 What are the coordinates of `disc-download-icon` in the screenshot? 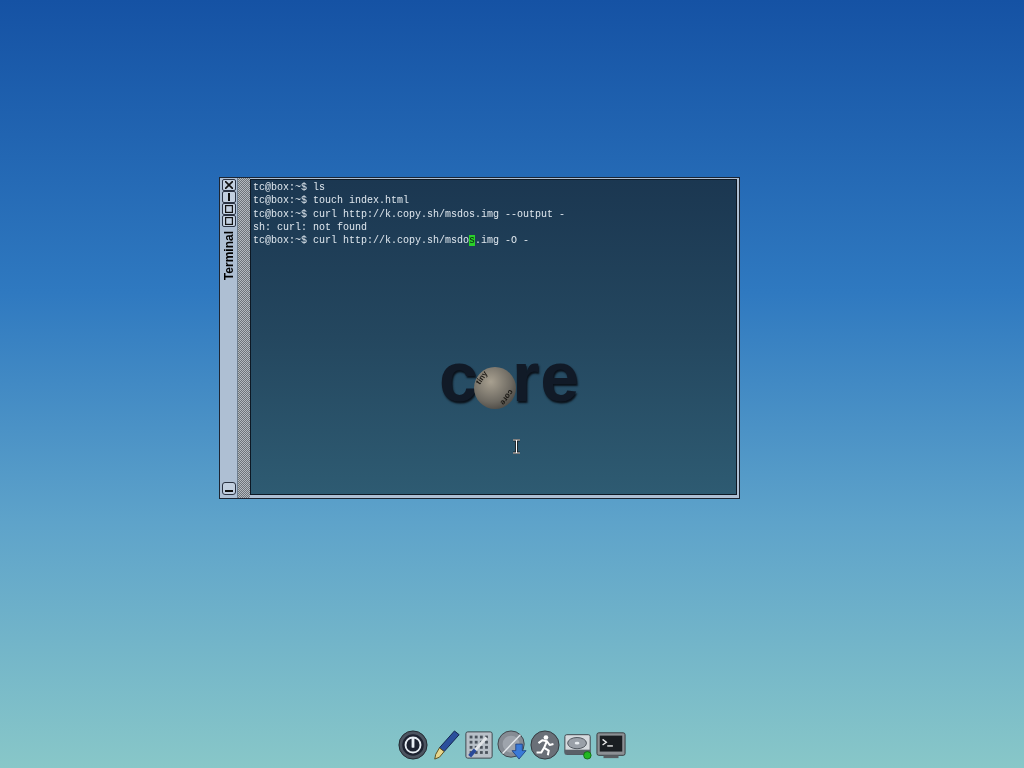 It's located at (512, 745).